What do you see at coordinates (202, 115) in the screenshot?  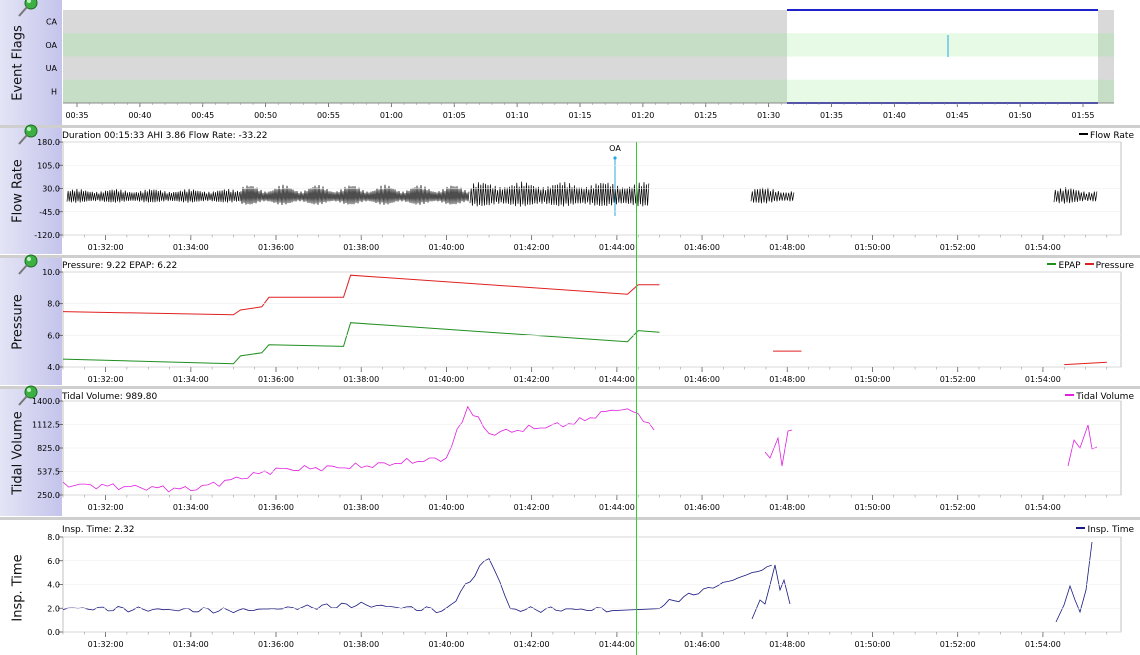 I see `x-tick-label: 00:45` at bounding box center [202, 115].